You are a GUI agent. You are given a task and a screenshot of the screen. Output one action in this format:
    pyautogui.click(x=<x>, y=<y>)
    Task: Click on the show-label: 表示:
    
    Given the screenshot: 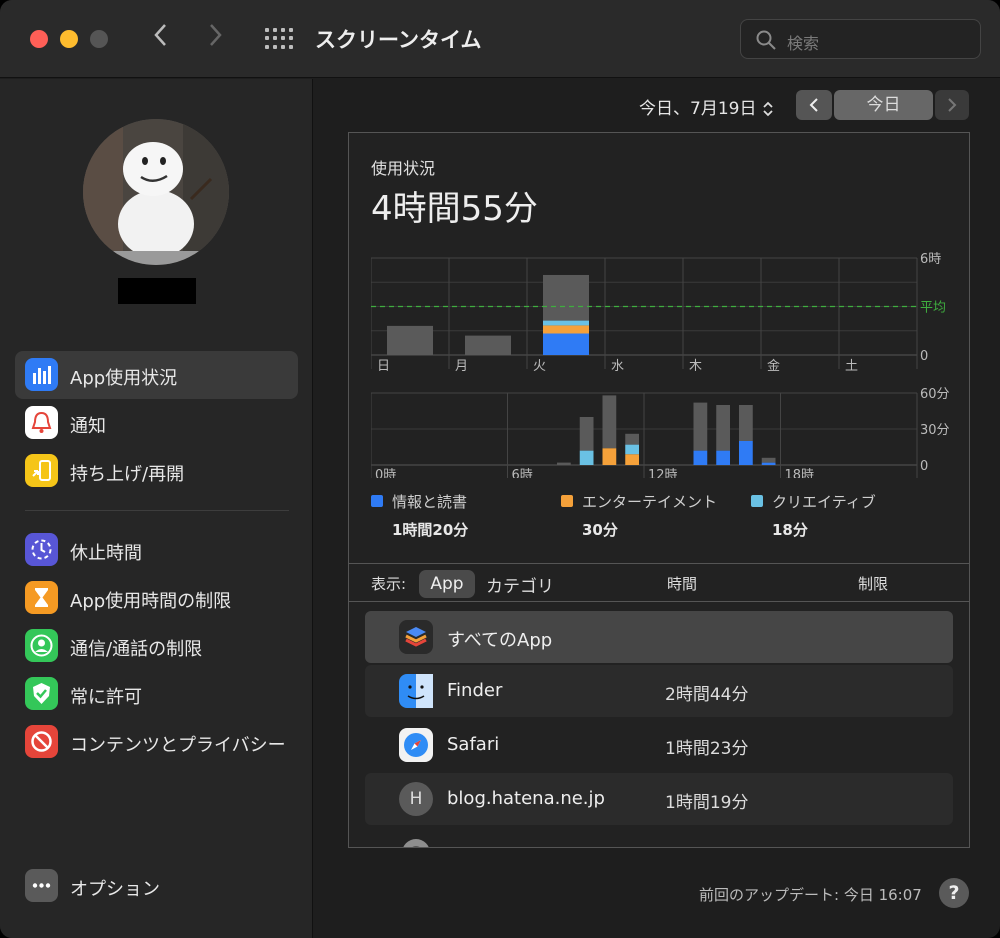 What is the action you would take?
    pyautogui.click(x=389, y=584)
    